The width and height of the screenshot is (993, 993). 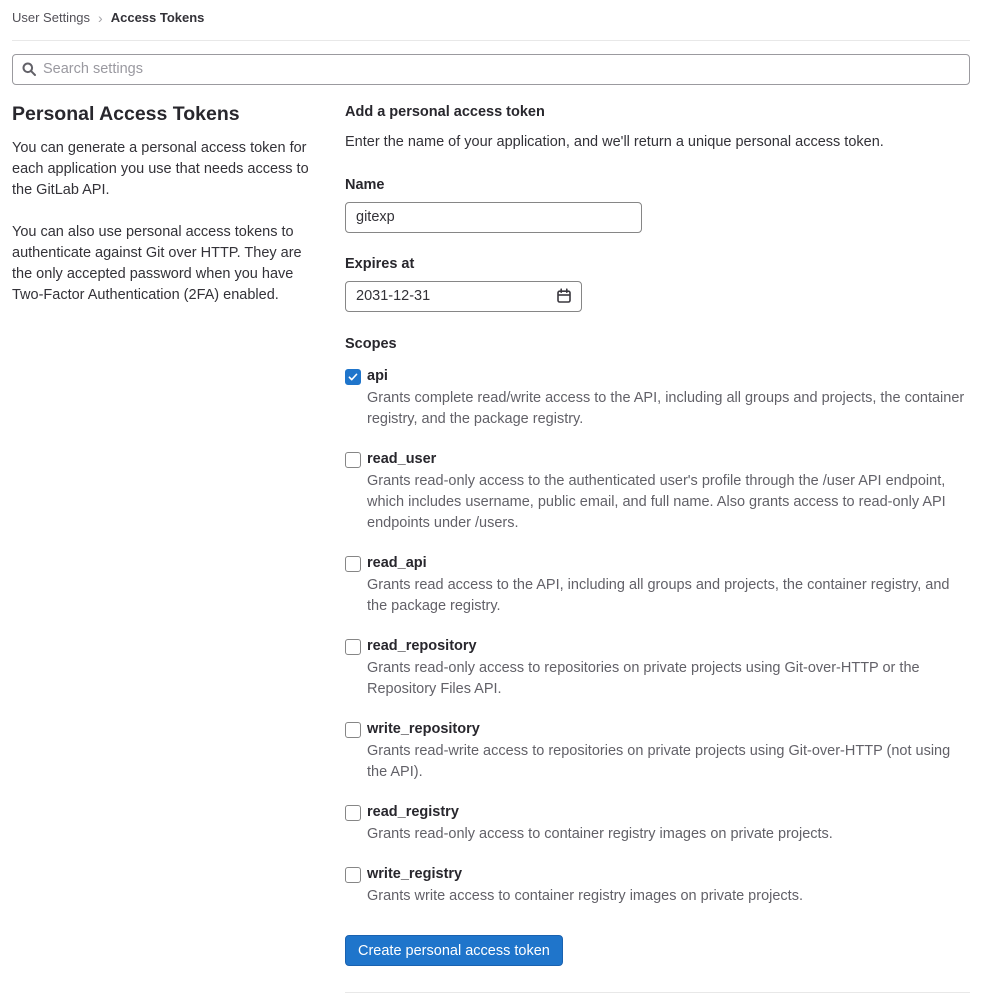 What do you see at coordinates (29, 69) in the screenshot?
I see `search-icon` at bounding box center [29, 69].